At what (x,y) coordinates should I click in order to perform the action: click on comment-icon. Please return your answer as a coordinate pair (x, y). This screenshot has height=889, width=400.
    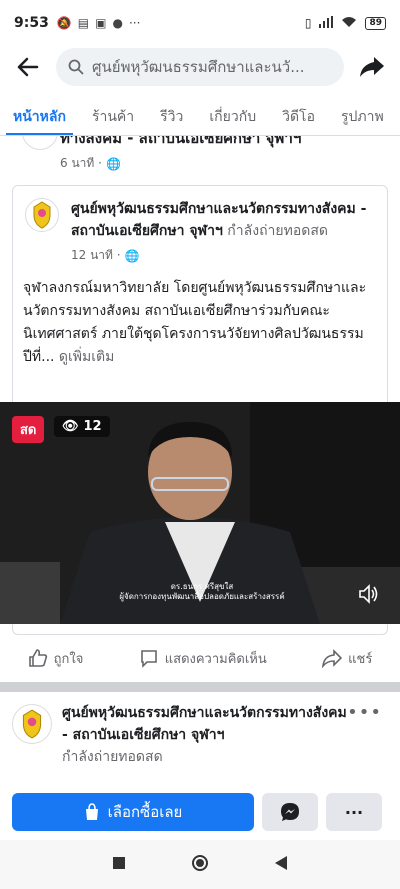
    Looking at the image, I should click on (148, 659).